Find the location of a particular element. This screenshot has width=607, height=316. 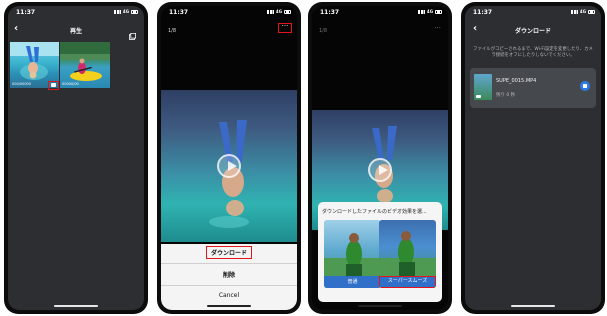

option-normal: 普通 is located at coordinates (352, 254).